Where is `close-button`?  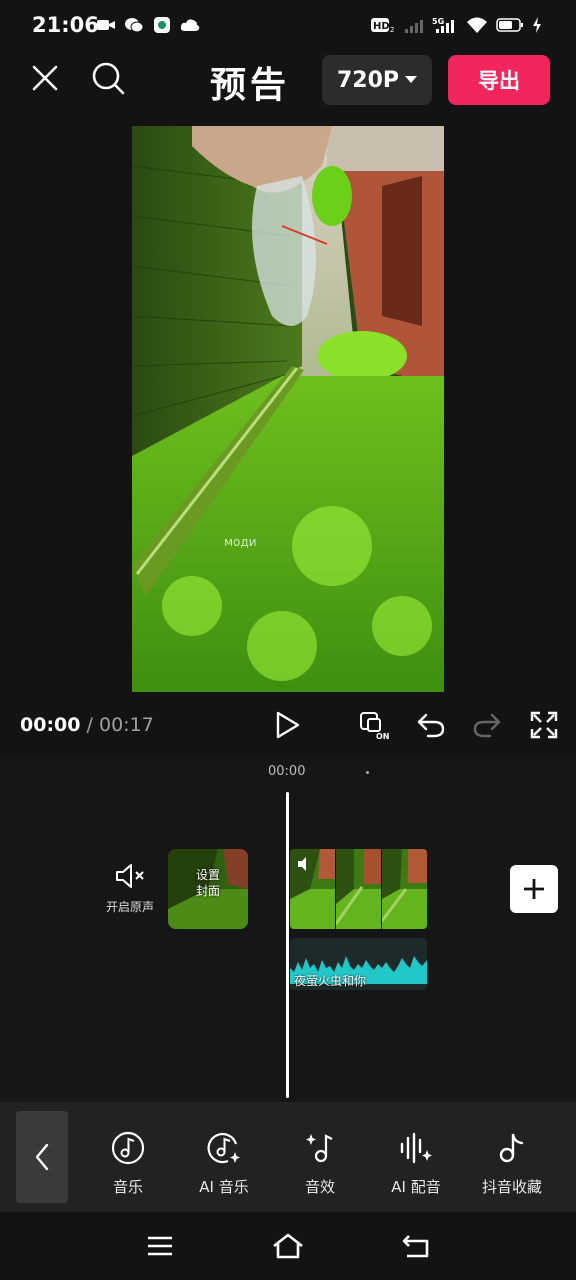
close-button is located at coordinates (45, 78).